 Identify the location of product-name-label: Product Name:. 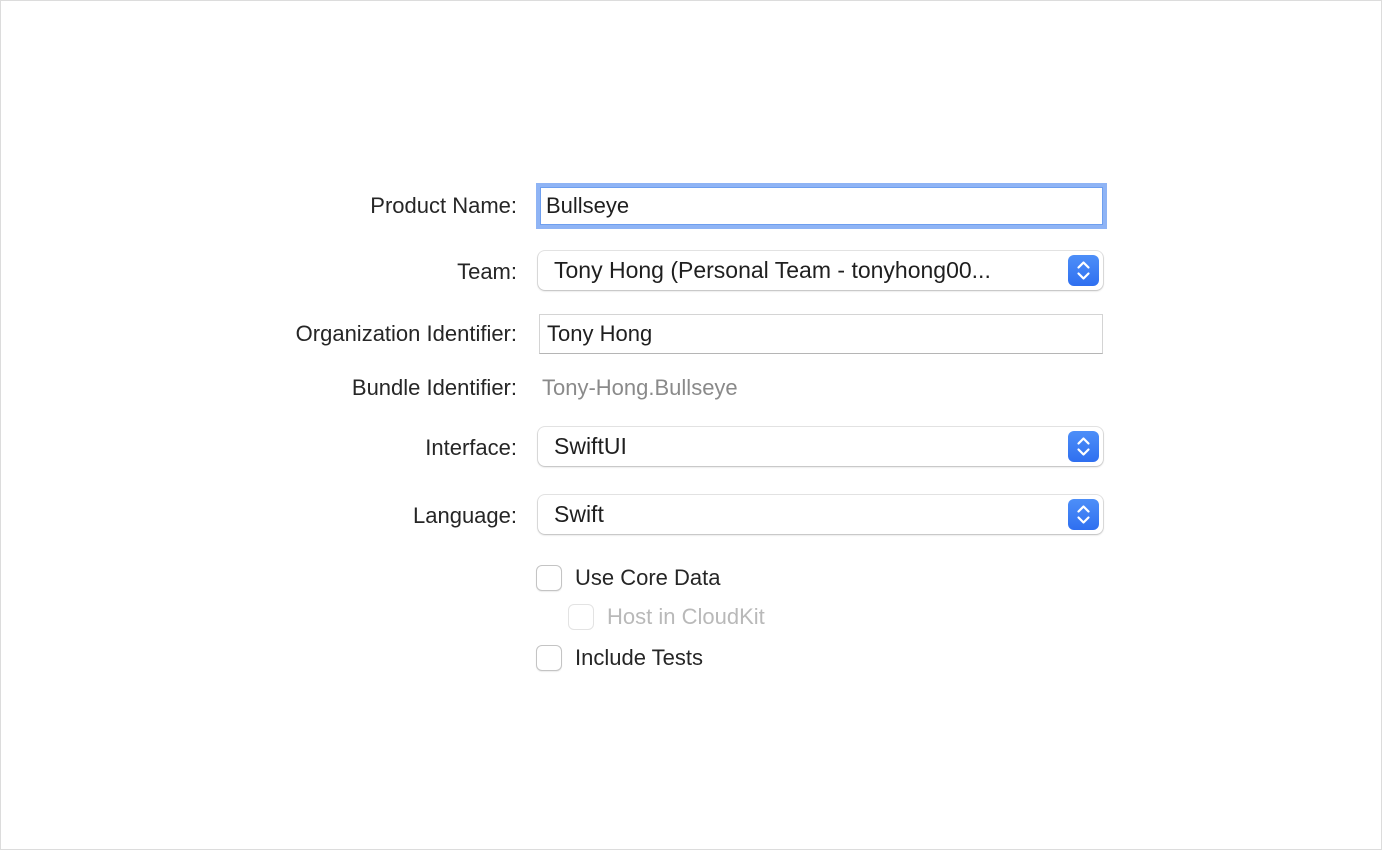
(443, 205).